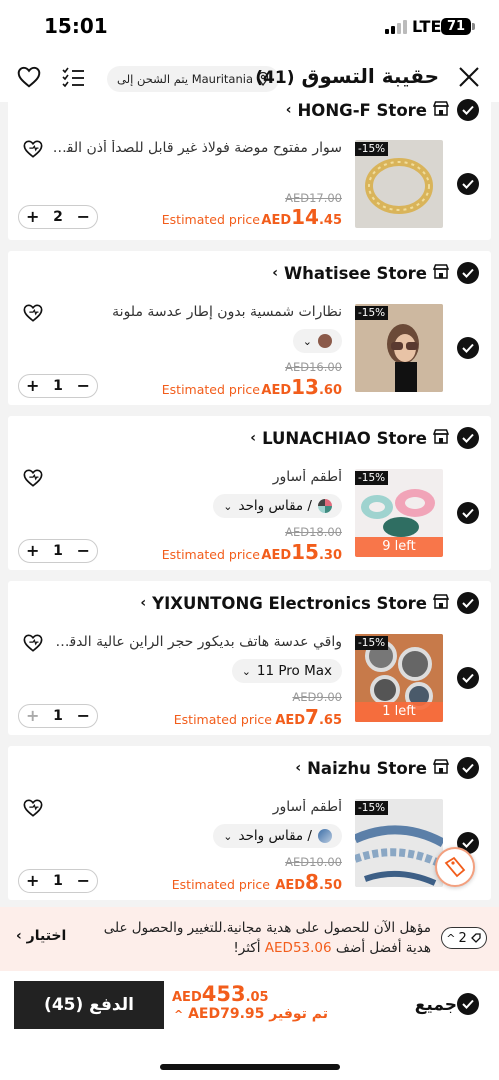 Image resolution: width=499 pixels, height=1080 pixels. I want to click on savings-summary: تم توفير AED79.95 ^, so click(251, 1014).